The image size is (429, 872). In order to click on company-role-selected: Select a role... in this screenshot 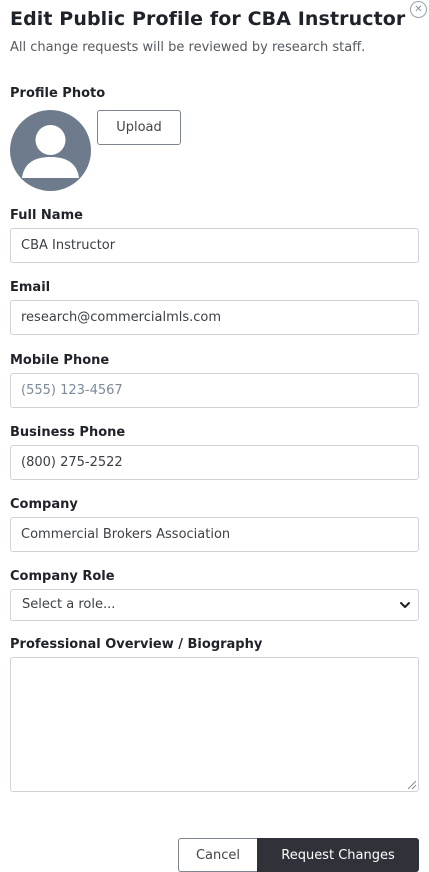, I will do `click(69, 604)`.